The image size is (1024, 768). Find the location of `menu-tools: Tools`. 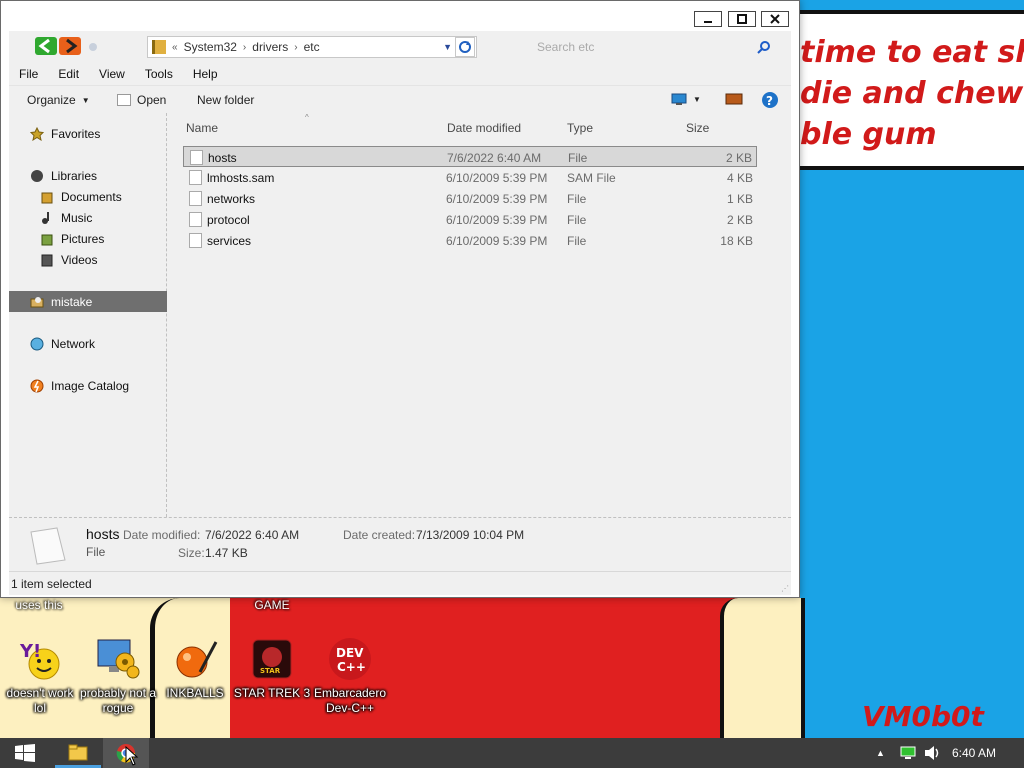

menu-tools: Tools is located at coordinates (159, 74).